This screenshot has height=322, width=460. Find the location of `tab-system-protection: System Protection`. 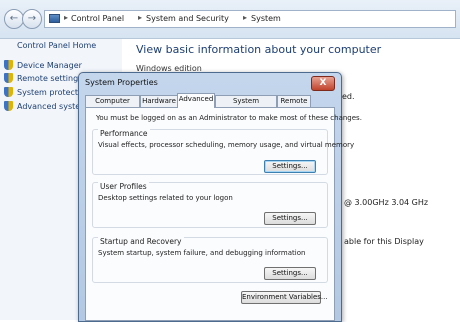

tab-system-protection: System Protection is located at coordinates (246, 105).